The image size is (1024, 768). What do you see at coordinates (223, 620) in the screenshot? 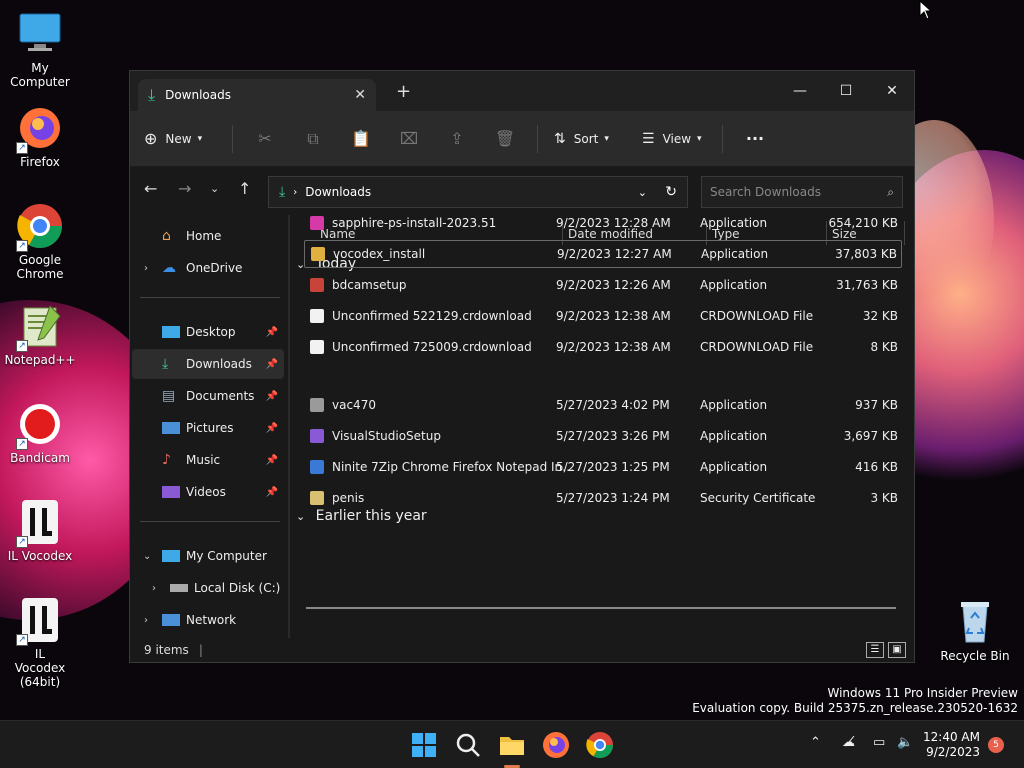
I see `sidebar-item-network: Network` at bounding box center [223, 620].